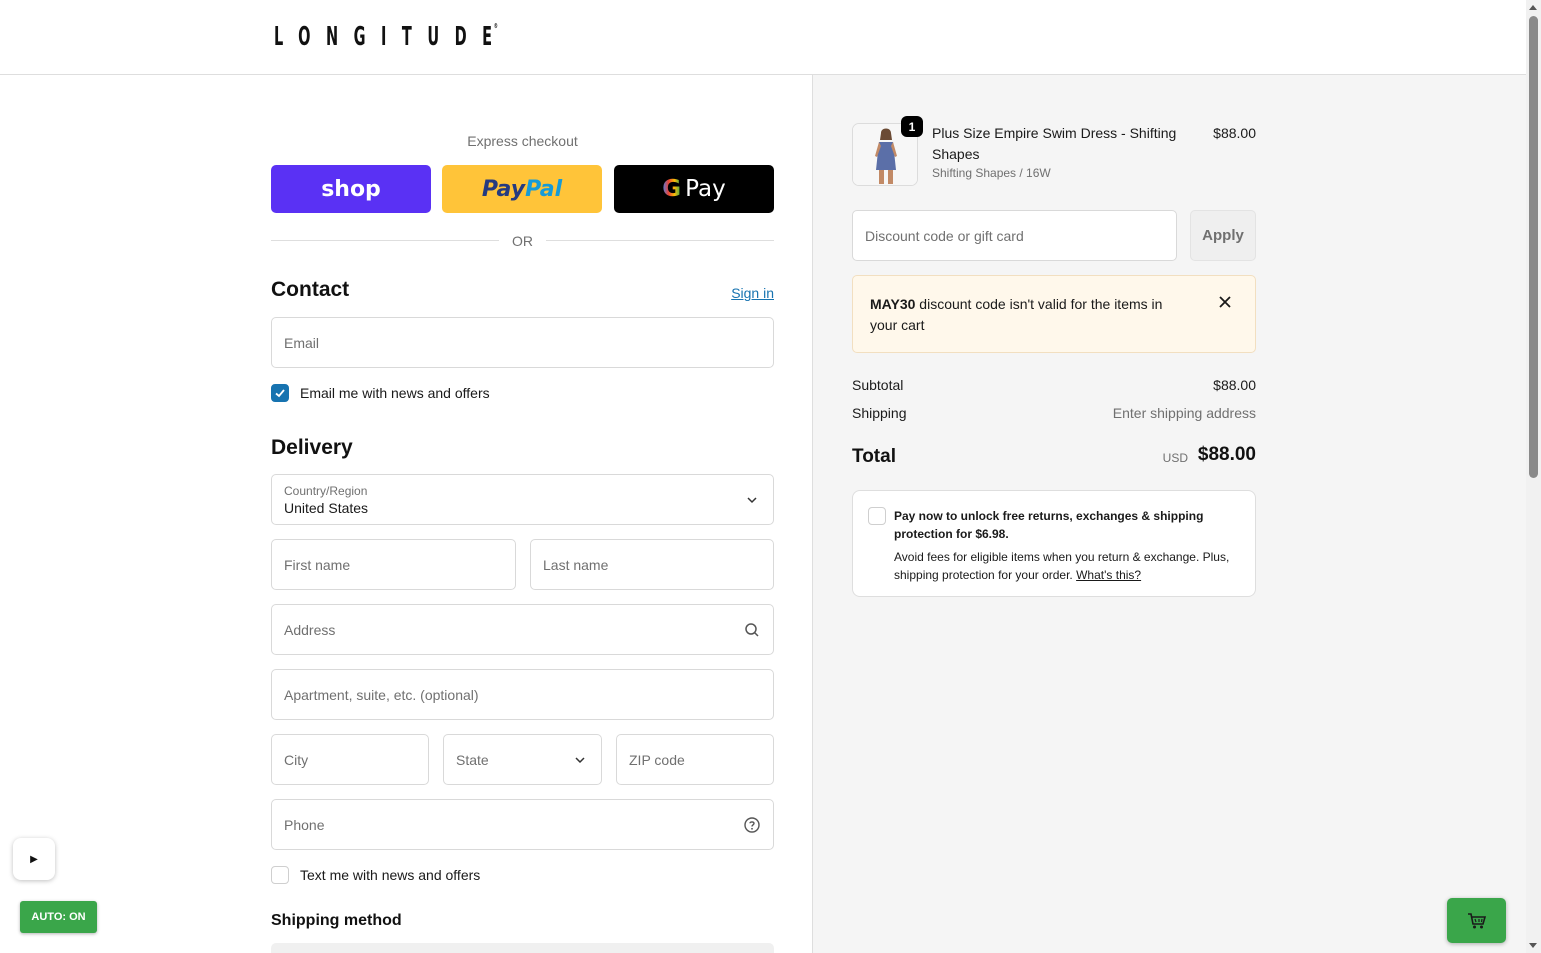  I want to click on last-name-field: Last name, so click(652, 564).